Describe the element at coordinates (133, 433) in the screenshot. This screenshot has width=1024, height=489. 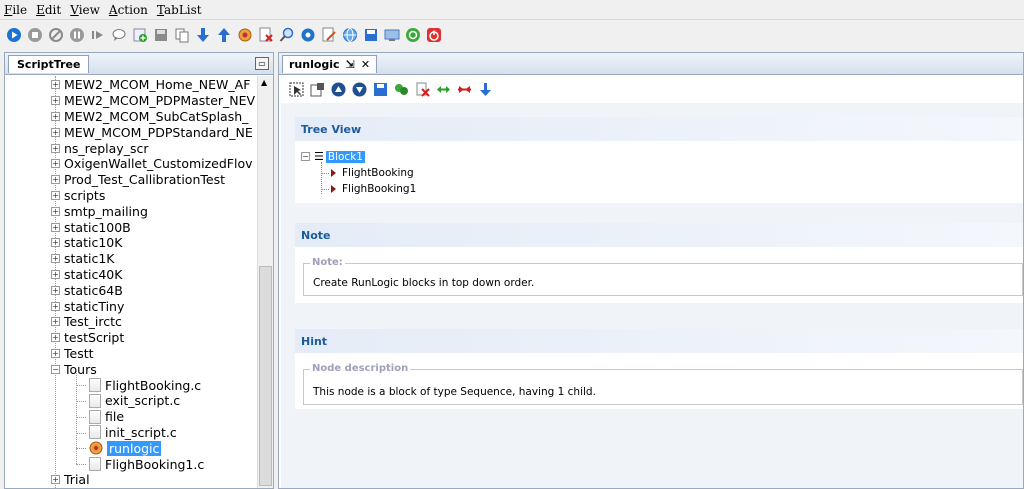
I see `tree-file-item: init_script.c` at that location.